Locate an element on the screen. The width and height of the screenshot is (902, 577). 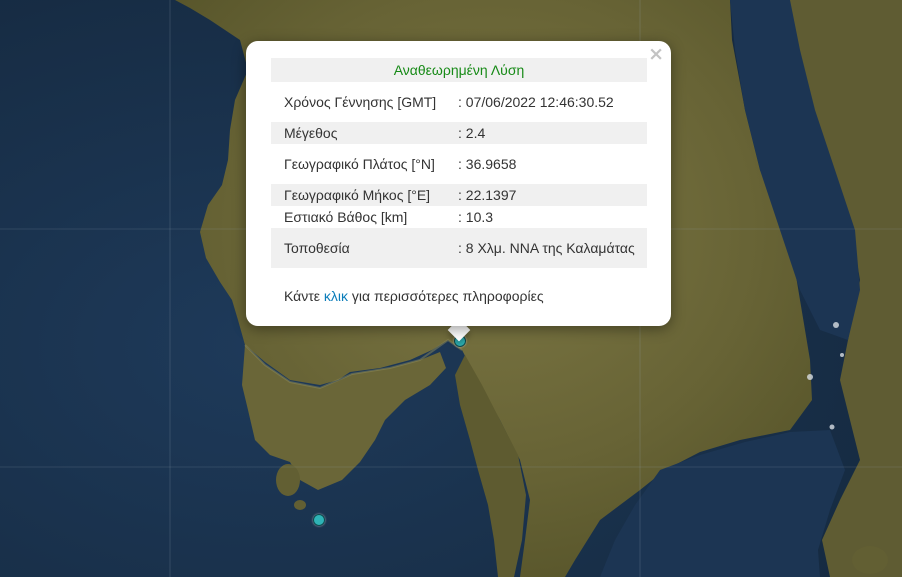
footer-text-after: για περισσότερες πληροφορίες is located at coordinates (446, 296).